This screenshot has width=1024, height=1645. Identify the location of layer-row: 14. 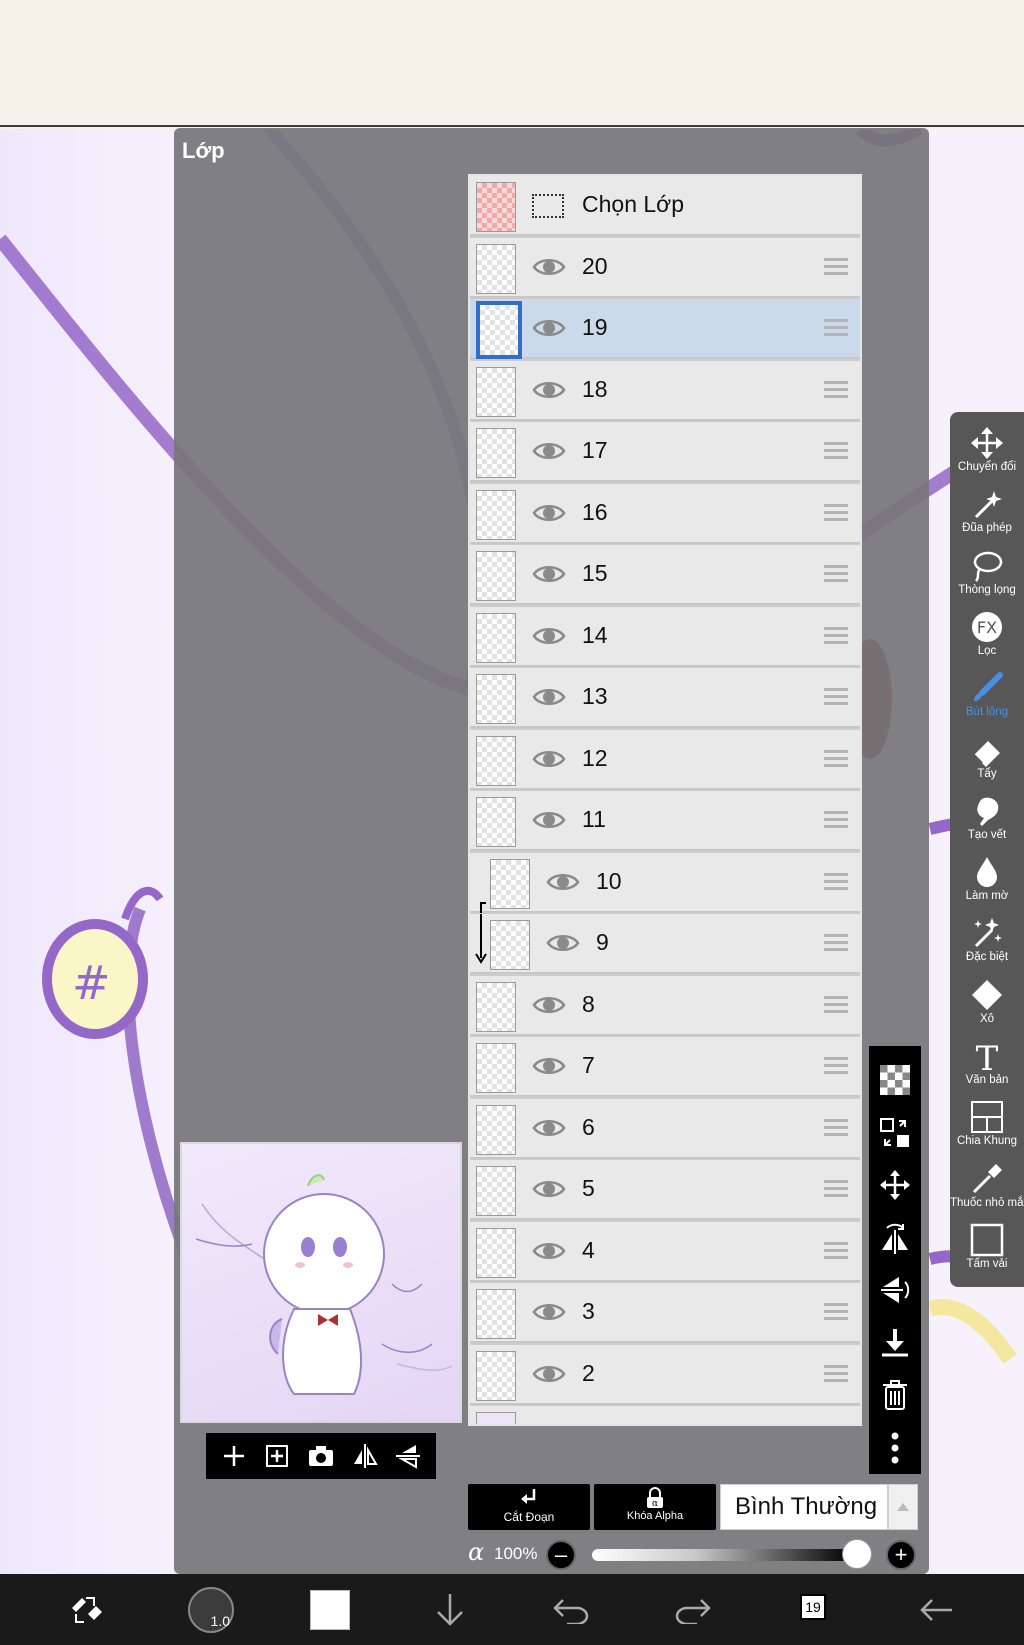
(665, 636).